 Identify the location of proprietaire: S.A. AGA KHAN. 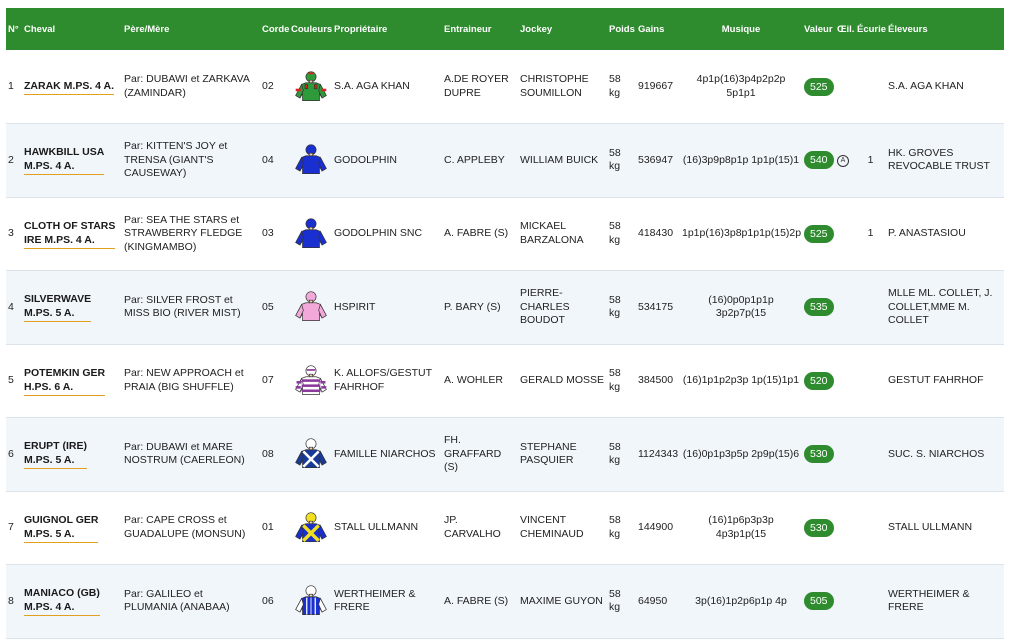
(372, 85).